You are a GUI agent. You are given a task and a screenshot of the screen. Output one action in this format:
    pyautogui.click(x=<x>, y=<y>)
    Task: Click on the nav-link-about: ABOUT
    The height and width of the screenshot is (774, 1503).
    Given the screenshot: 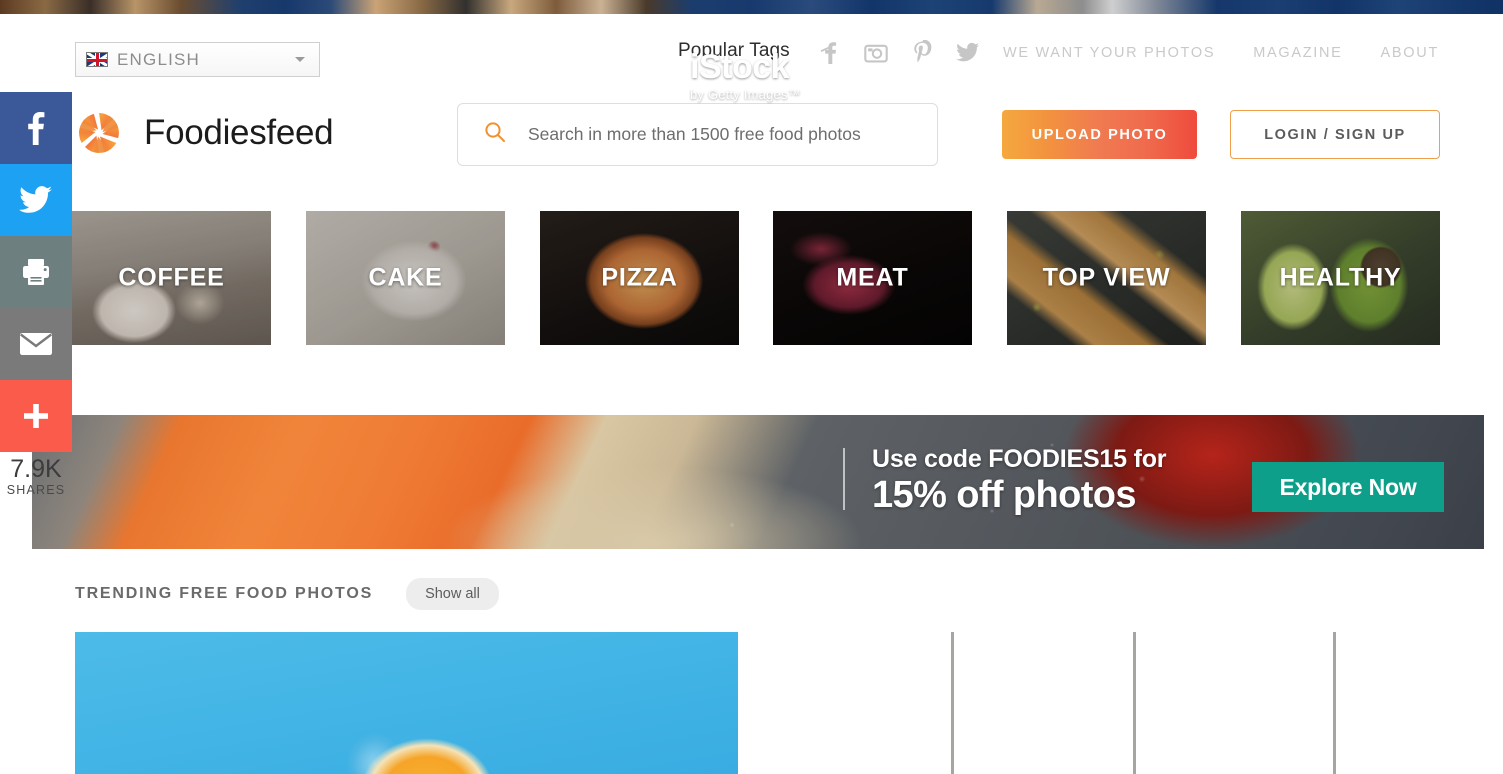 What is the action you would take?
    pyautogui.click(x=1410, y=53)
    